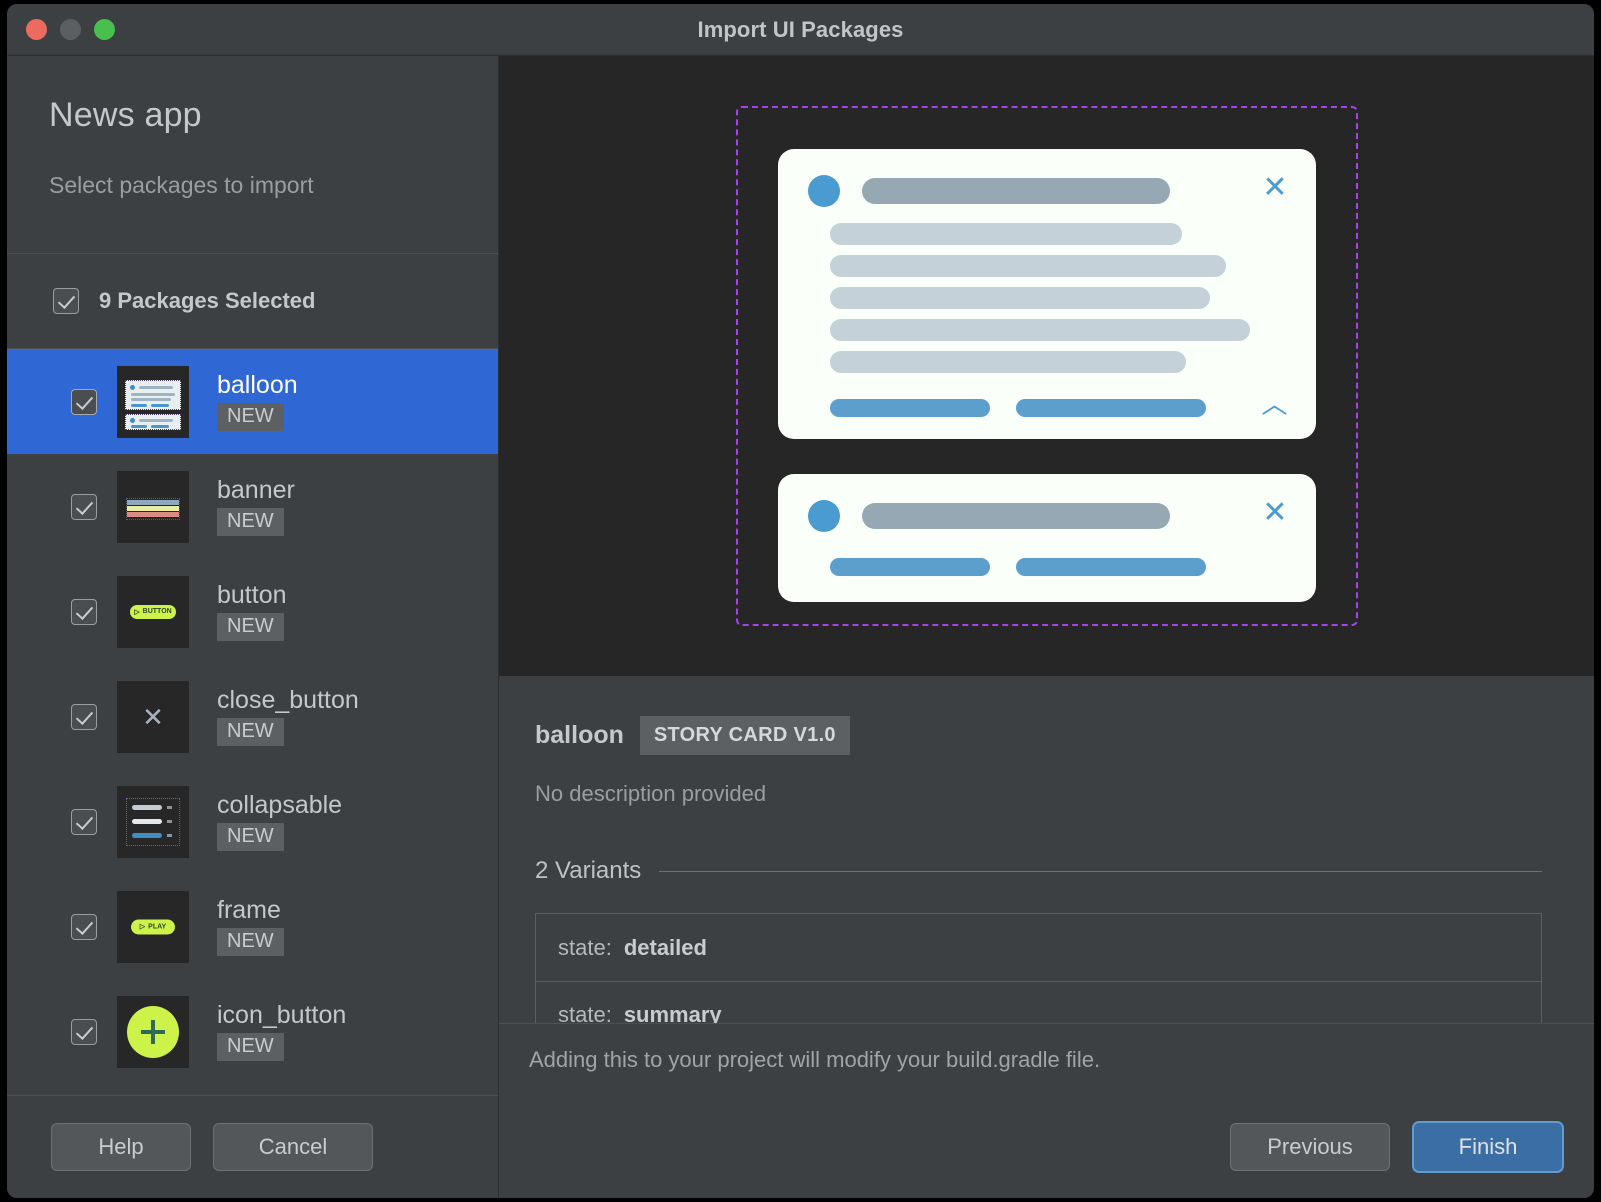 The image size is (1601, 1202). I want to click on package-checkbox-close-button, so click(84, 716).